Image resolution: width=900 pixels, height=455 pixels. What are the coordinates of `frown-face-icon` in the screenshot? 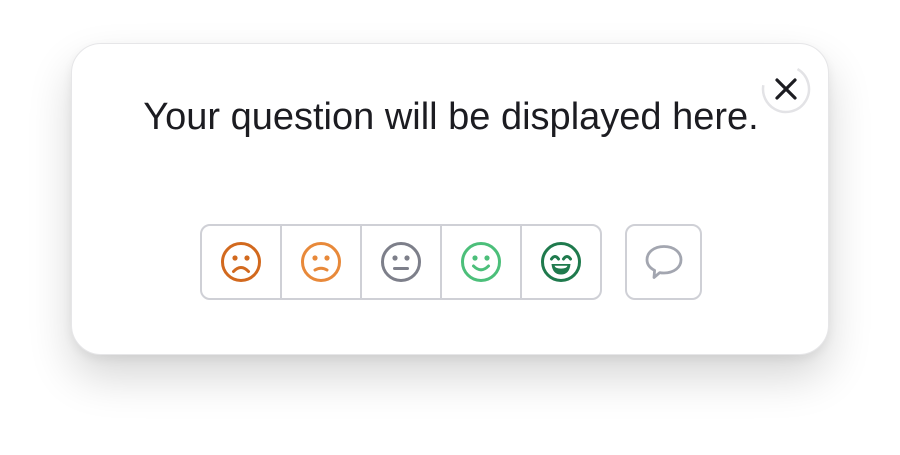 It's located at (241, 262).